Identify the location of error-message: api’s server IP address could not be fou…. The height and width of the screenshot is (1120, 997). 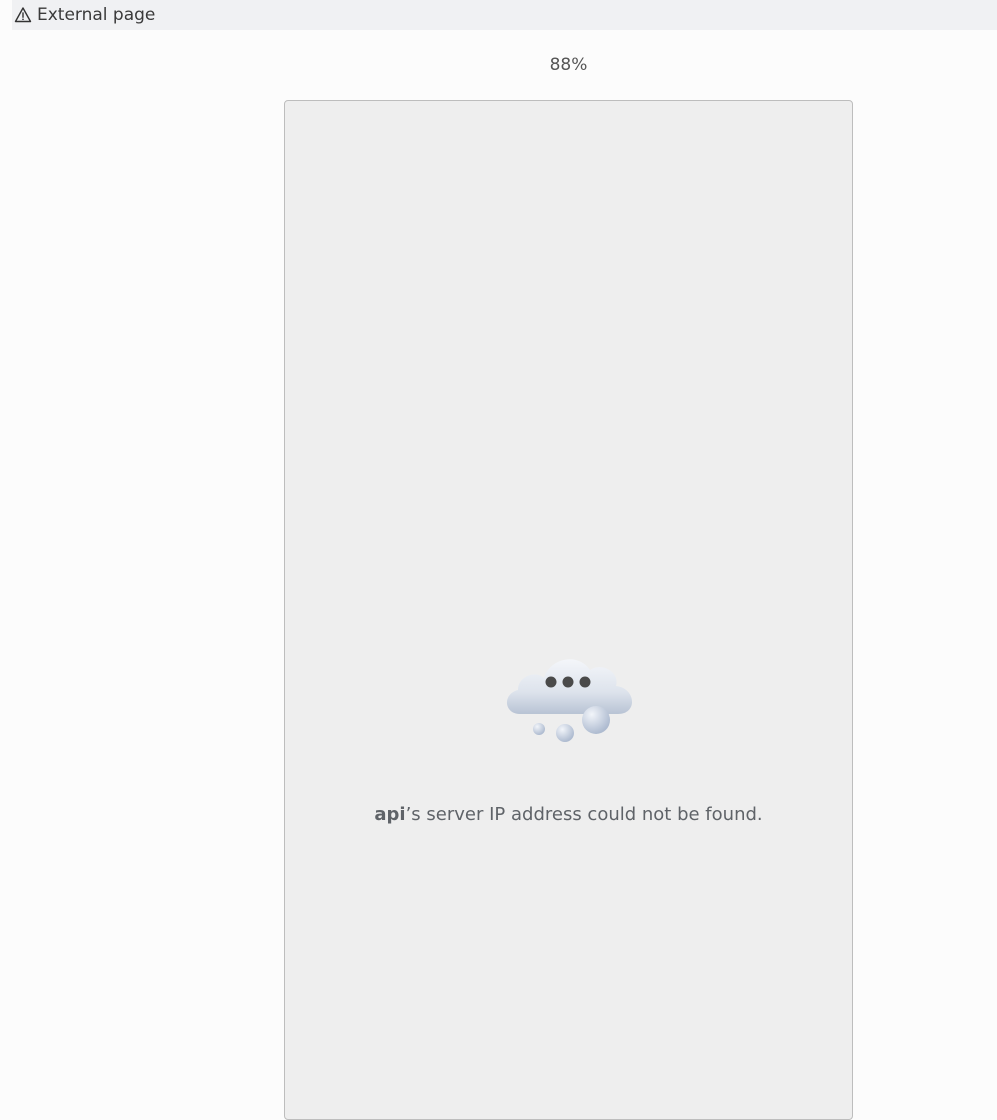
(568, 814).